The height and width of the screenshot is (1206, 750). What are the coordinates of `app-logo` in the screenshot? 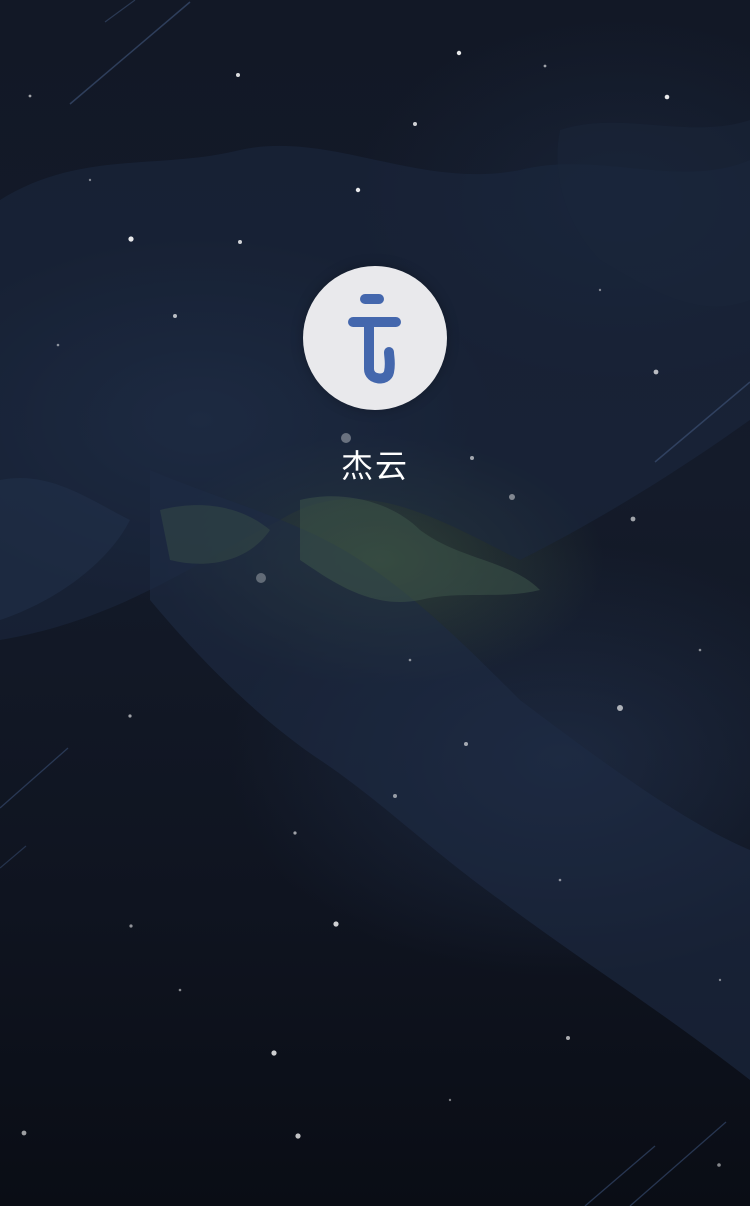 It's located at (375, 338).